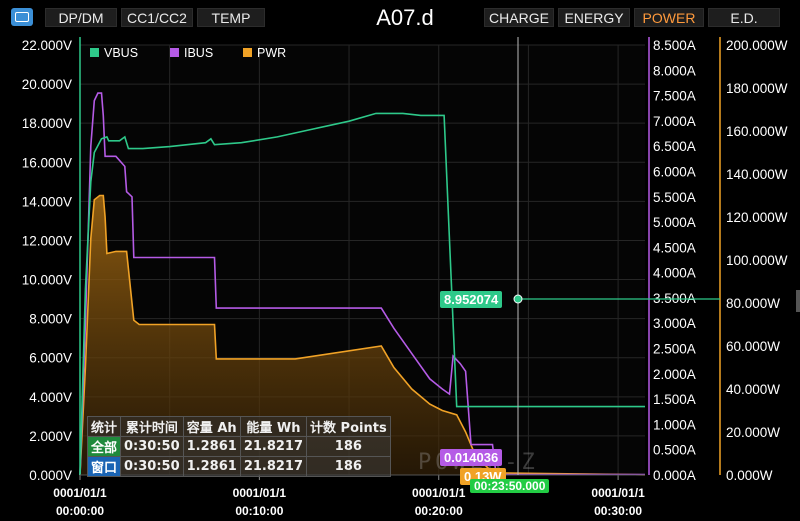  What do you see at coordinates (674, 349) in the screenshot?
I see `y-mid-tick-label: 2.500A` at bounding box center [674, 349].